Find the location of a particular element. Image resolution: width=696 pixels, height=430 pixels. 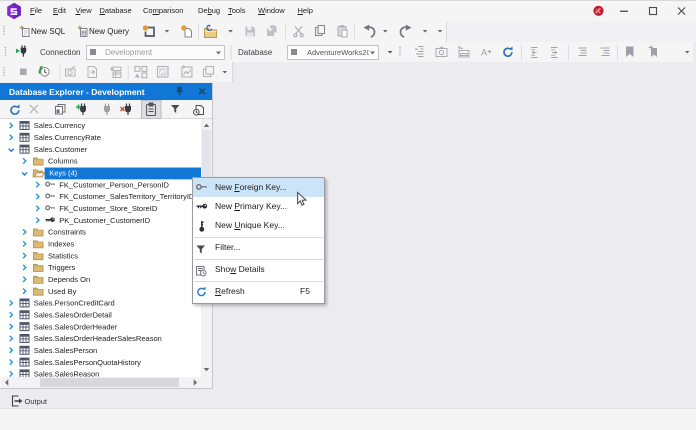

svg-text: Sales.Currency is located at coordinates (60, 125).